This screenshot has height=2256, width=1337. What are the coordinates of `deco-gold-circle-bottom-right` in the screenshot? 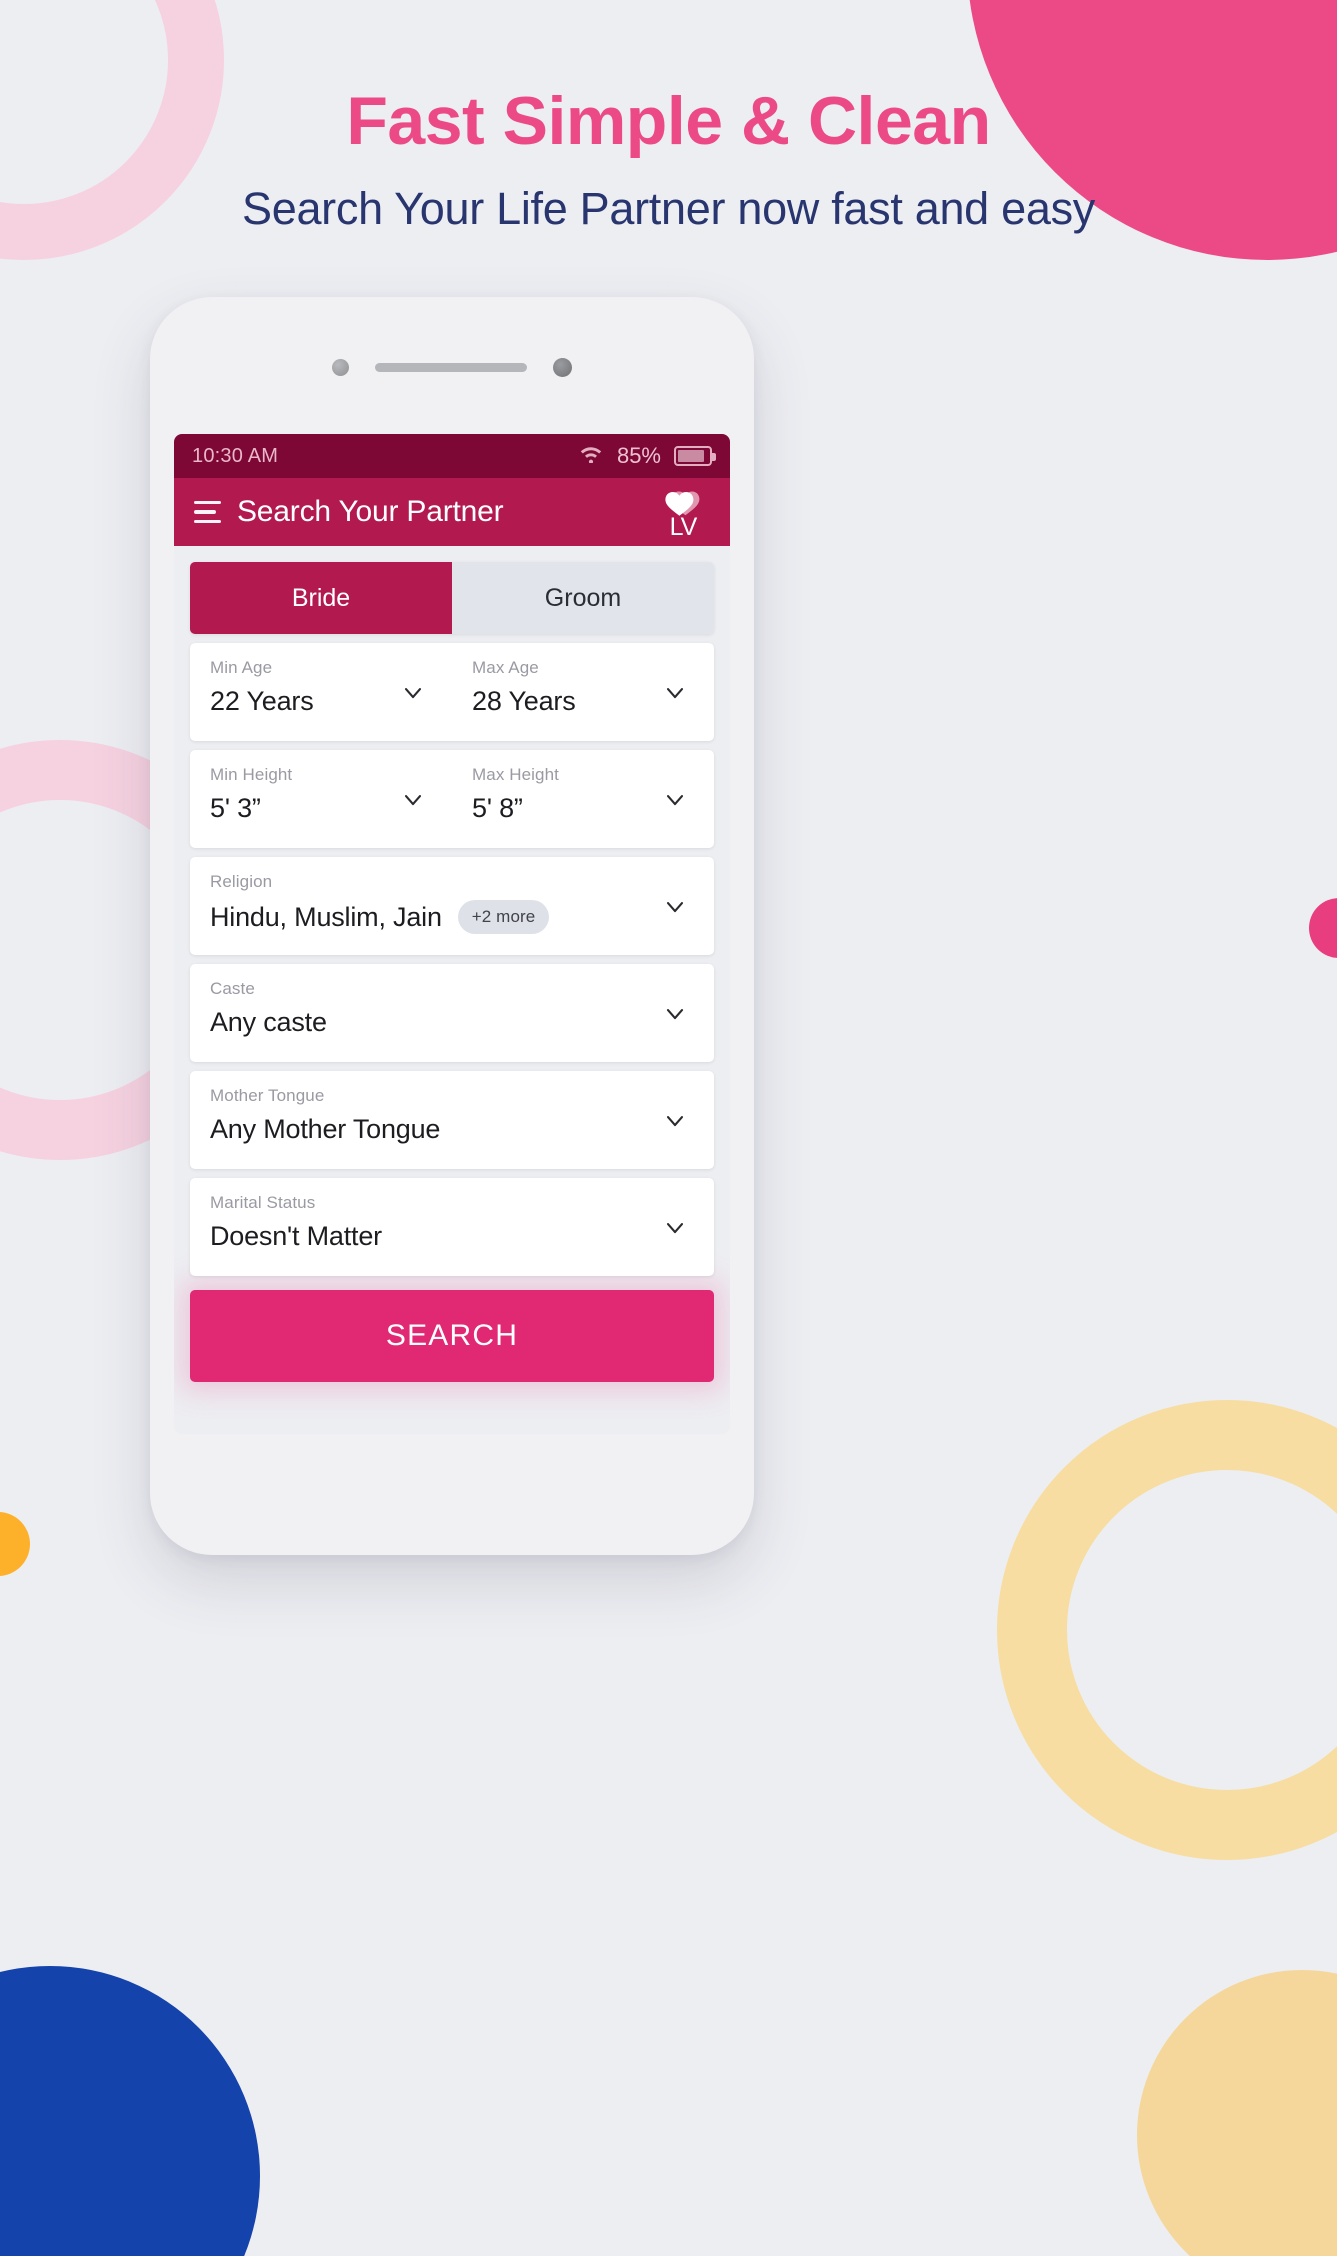 It's located at (1237, 2113).